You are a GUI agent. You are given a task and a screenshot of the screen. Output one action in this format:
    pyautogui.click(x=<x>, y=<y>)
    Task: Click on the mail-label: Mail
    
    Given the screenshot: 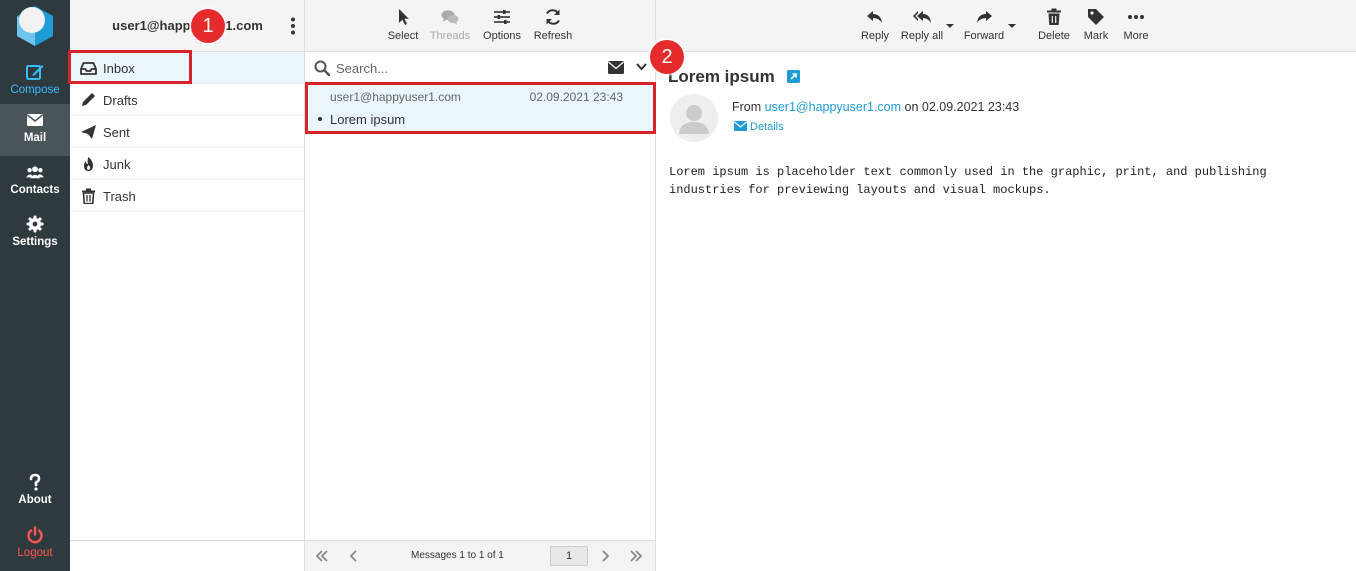 What is the action you would take?
    pyautogui.click(x=35, y=138)
    